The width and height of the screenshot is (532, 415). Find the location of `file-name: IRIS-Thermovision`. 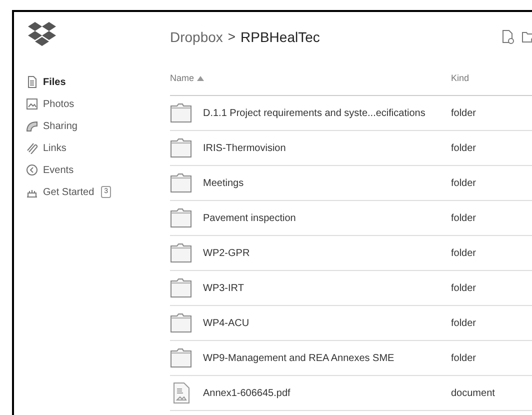

file-name: IRIS-Thermovision is located at coordinates (244, 149).